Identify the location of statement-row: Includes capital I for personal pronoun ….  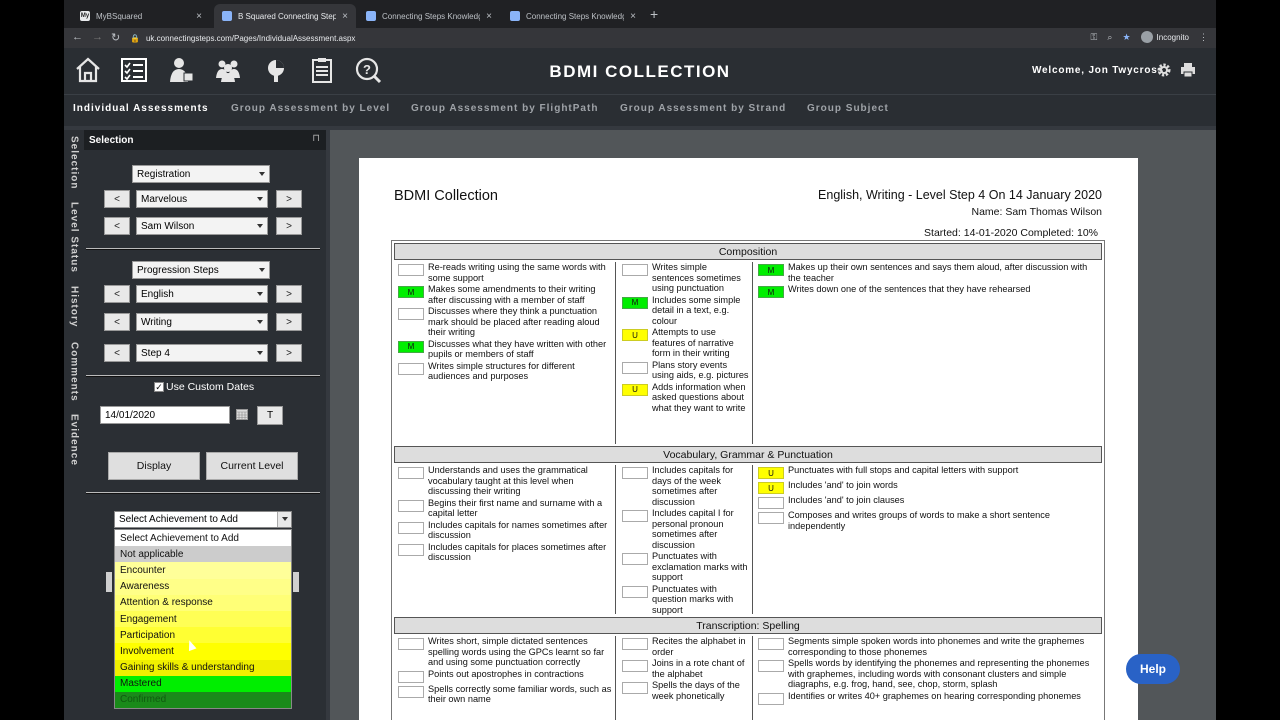
(684, 529).